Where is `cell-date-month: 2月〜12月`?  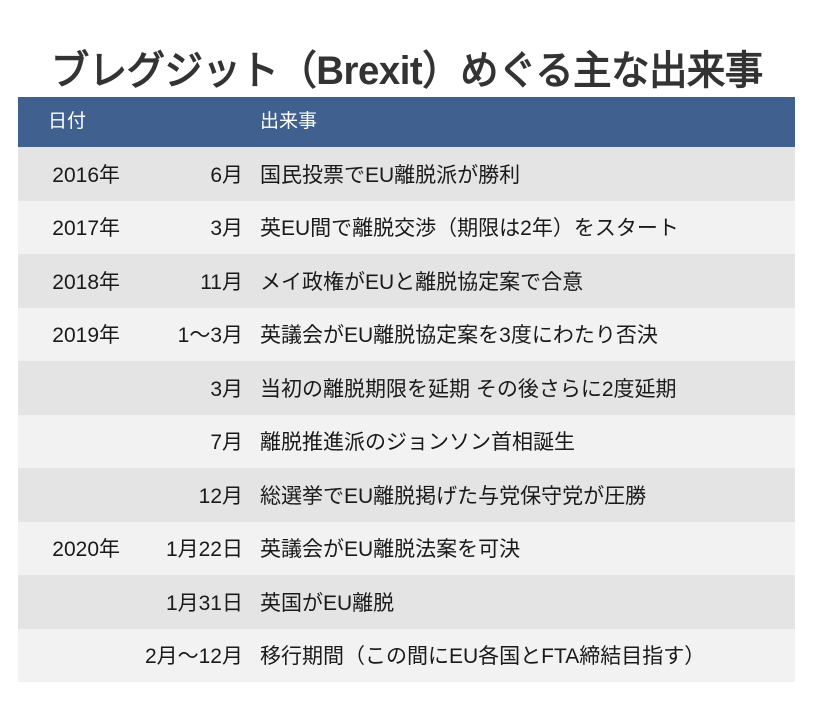 cell-date-month: 2月〜12月 is located at coordinates (193, 657).